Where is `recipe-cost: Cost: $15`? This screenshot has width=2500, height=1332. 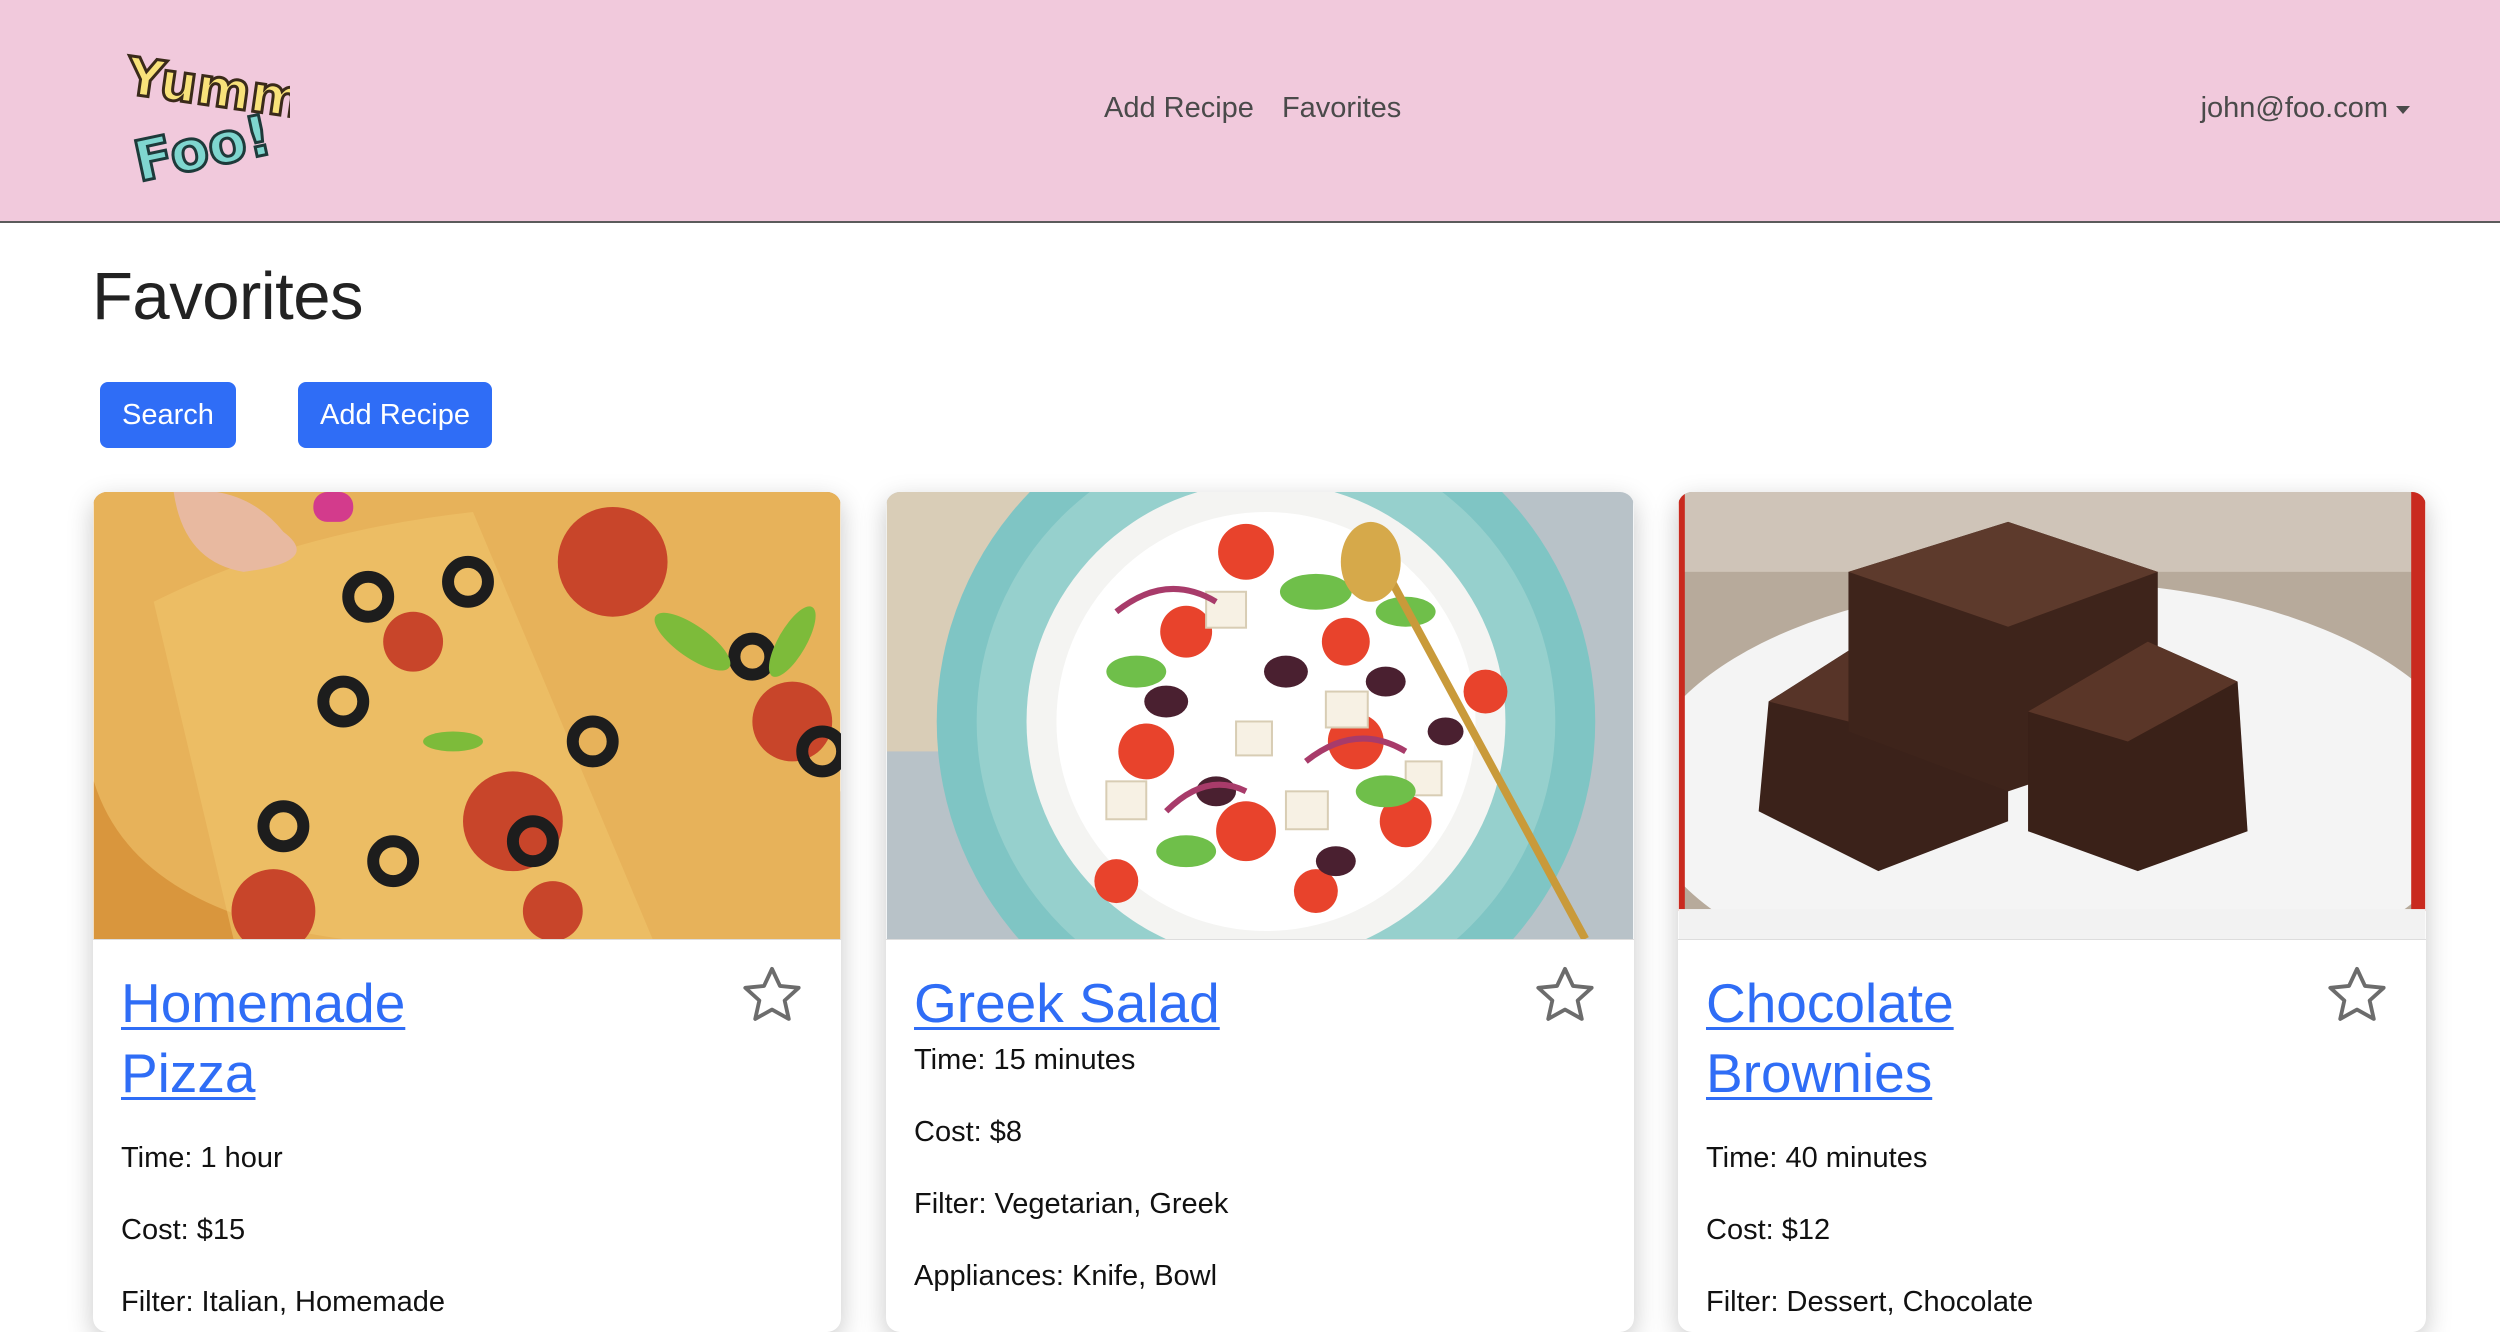
recipe-cost: Cost: $15 is located at coordinates (183, 1230).